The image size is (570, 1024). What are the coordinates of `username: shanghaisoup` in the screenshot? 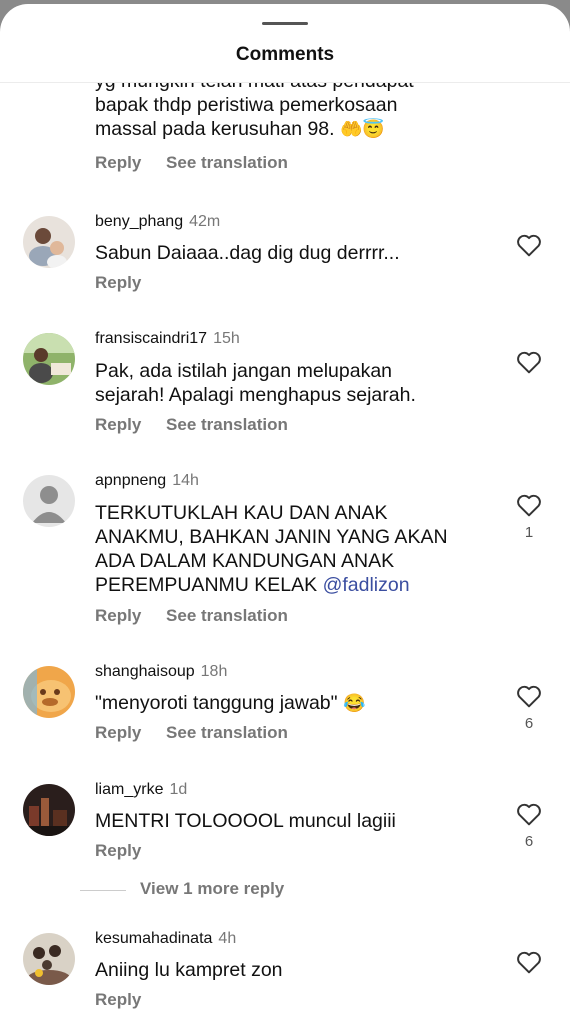 It's located at (145, 671).